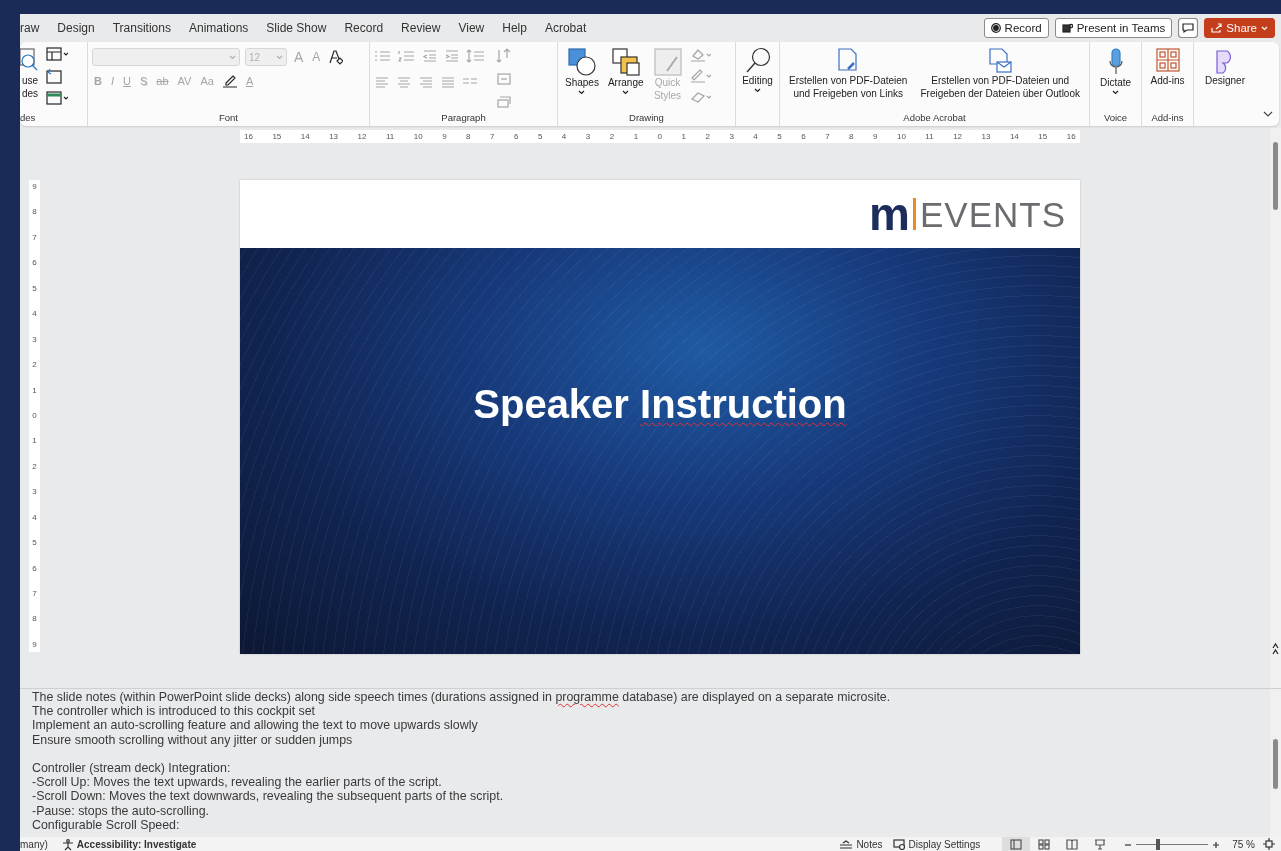 The width and height of the screenshot is (1281, 851). Describe the element at coordinates (34, 415) in the screenshot. I see `ruler-number: 0` at that location.